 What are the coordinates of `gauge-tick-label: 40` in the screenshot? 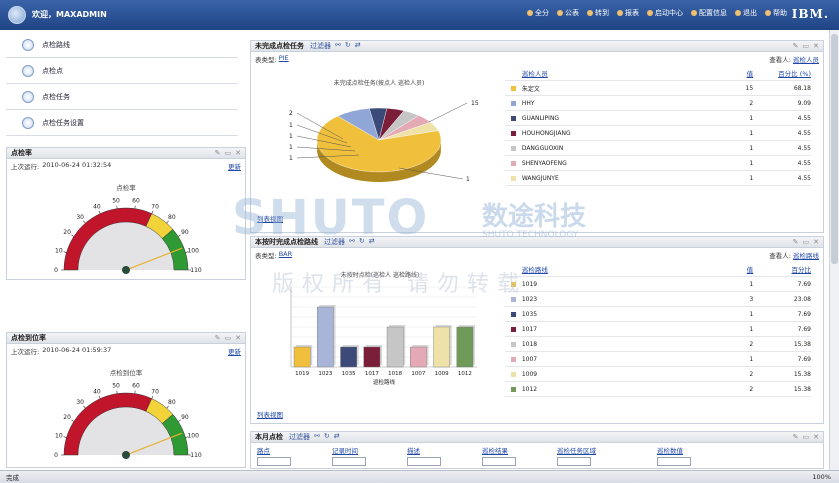 It's located at (97, 391).